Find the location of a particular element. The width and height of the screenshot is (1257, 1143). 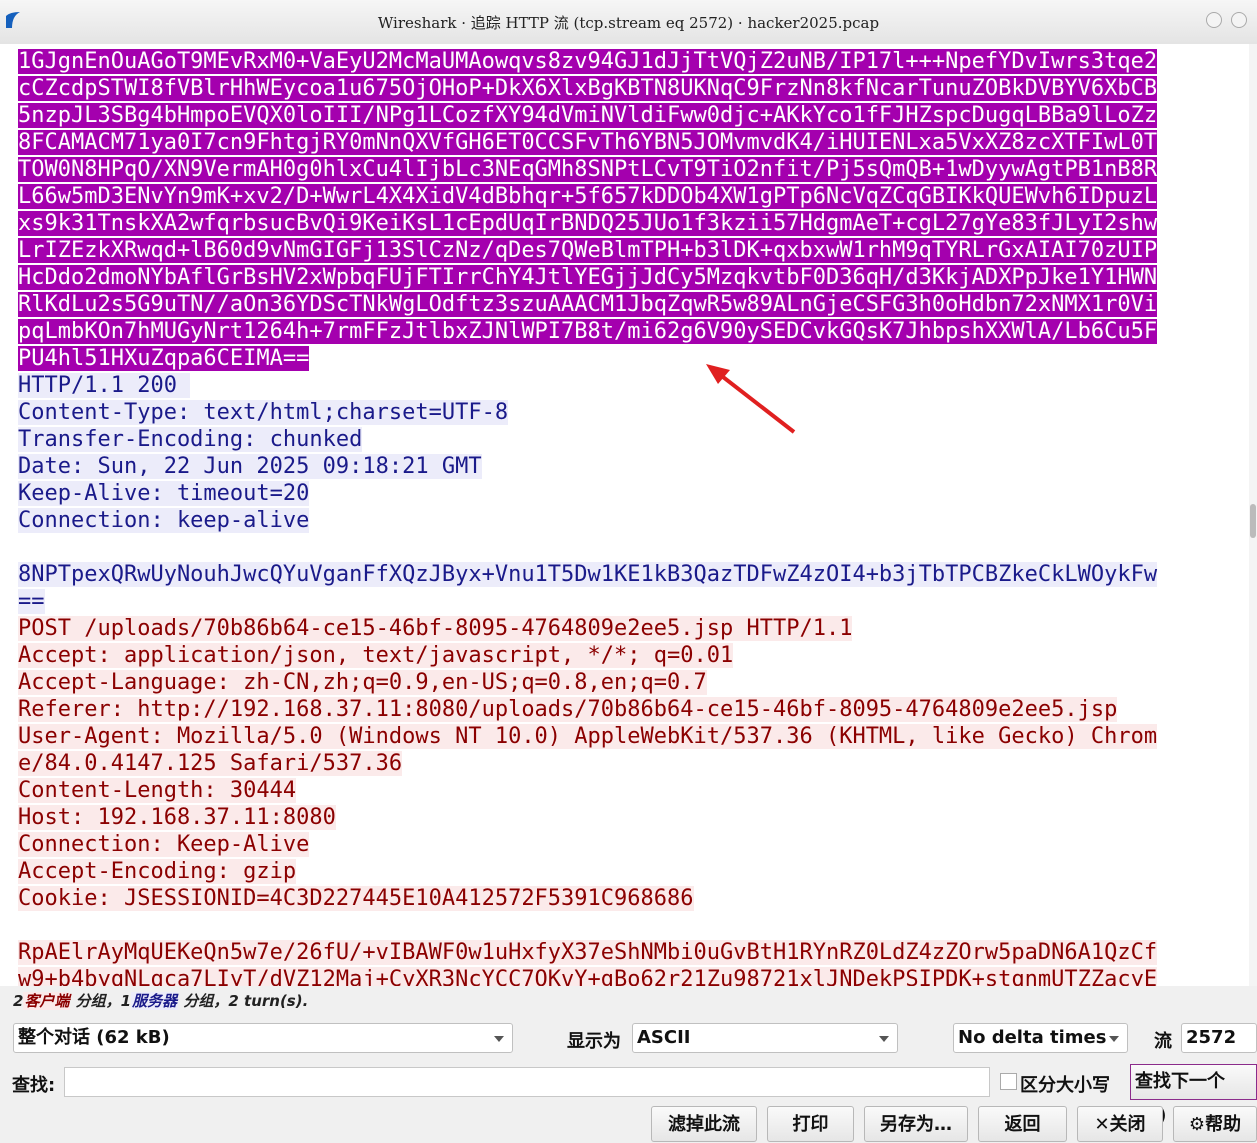

close-button-label: 关闭 is located at coordinates (1127, 1124).